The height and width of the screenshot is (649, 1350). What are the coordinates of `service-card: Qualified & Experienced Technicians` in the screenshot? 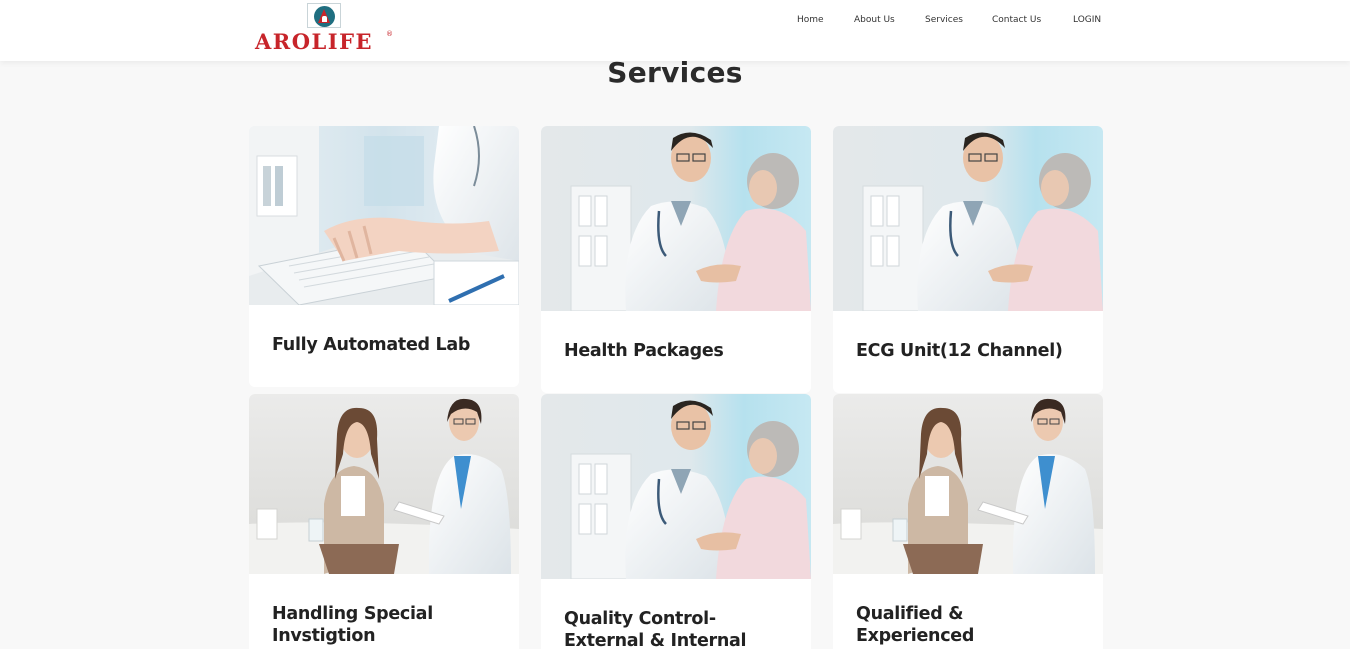 It's located at (968, 521).